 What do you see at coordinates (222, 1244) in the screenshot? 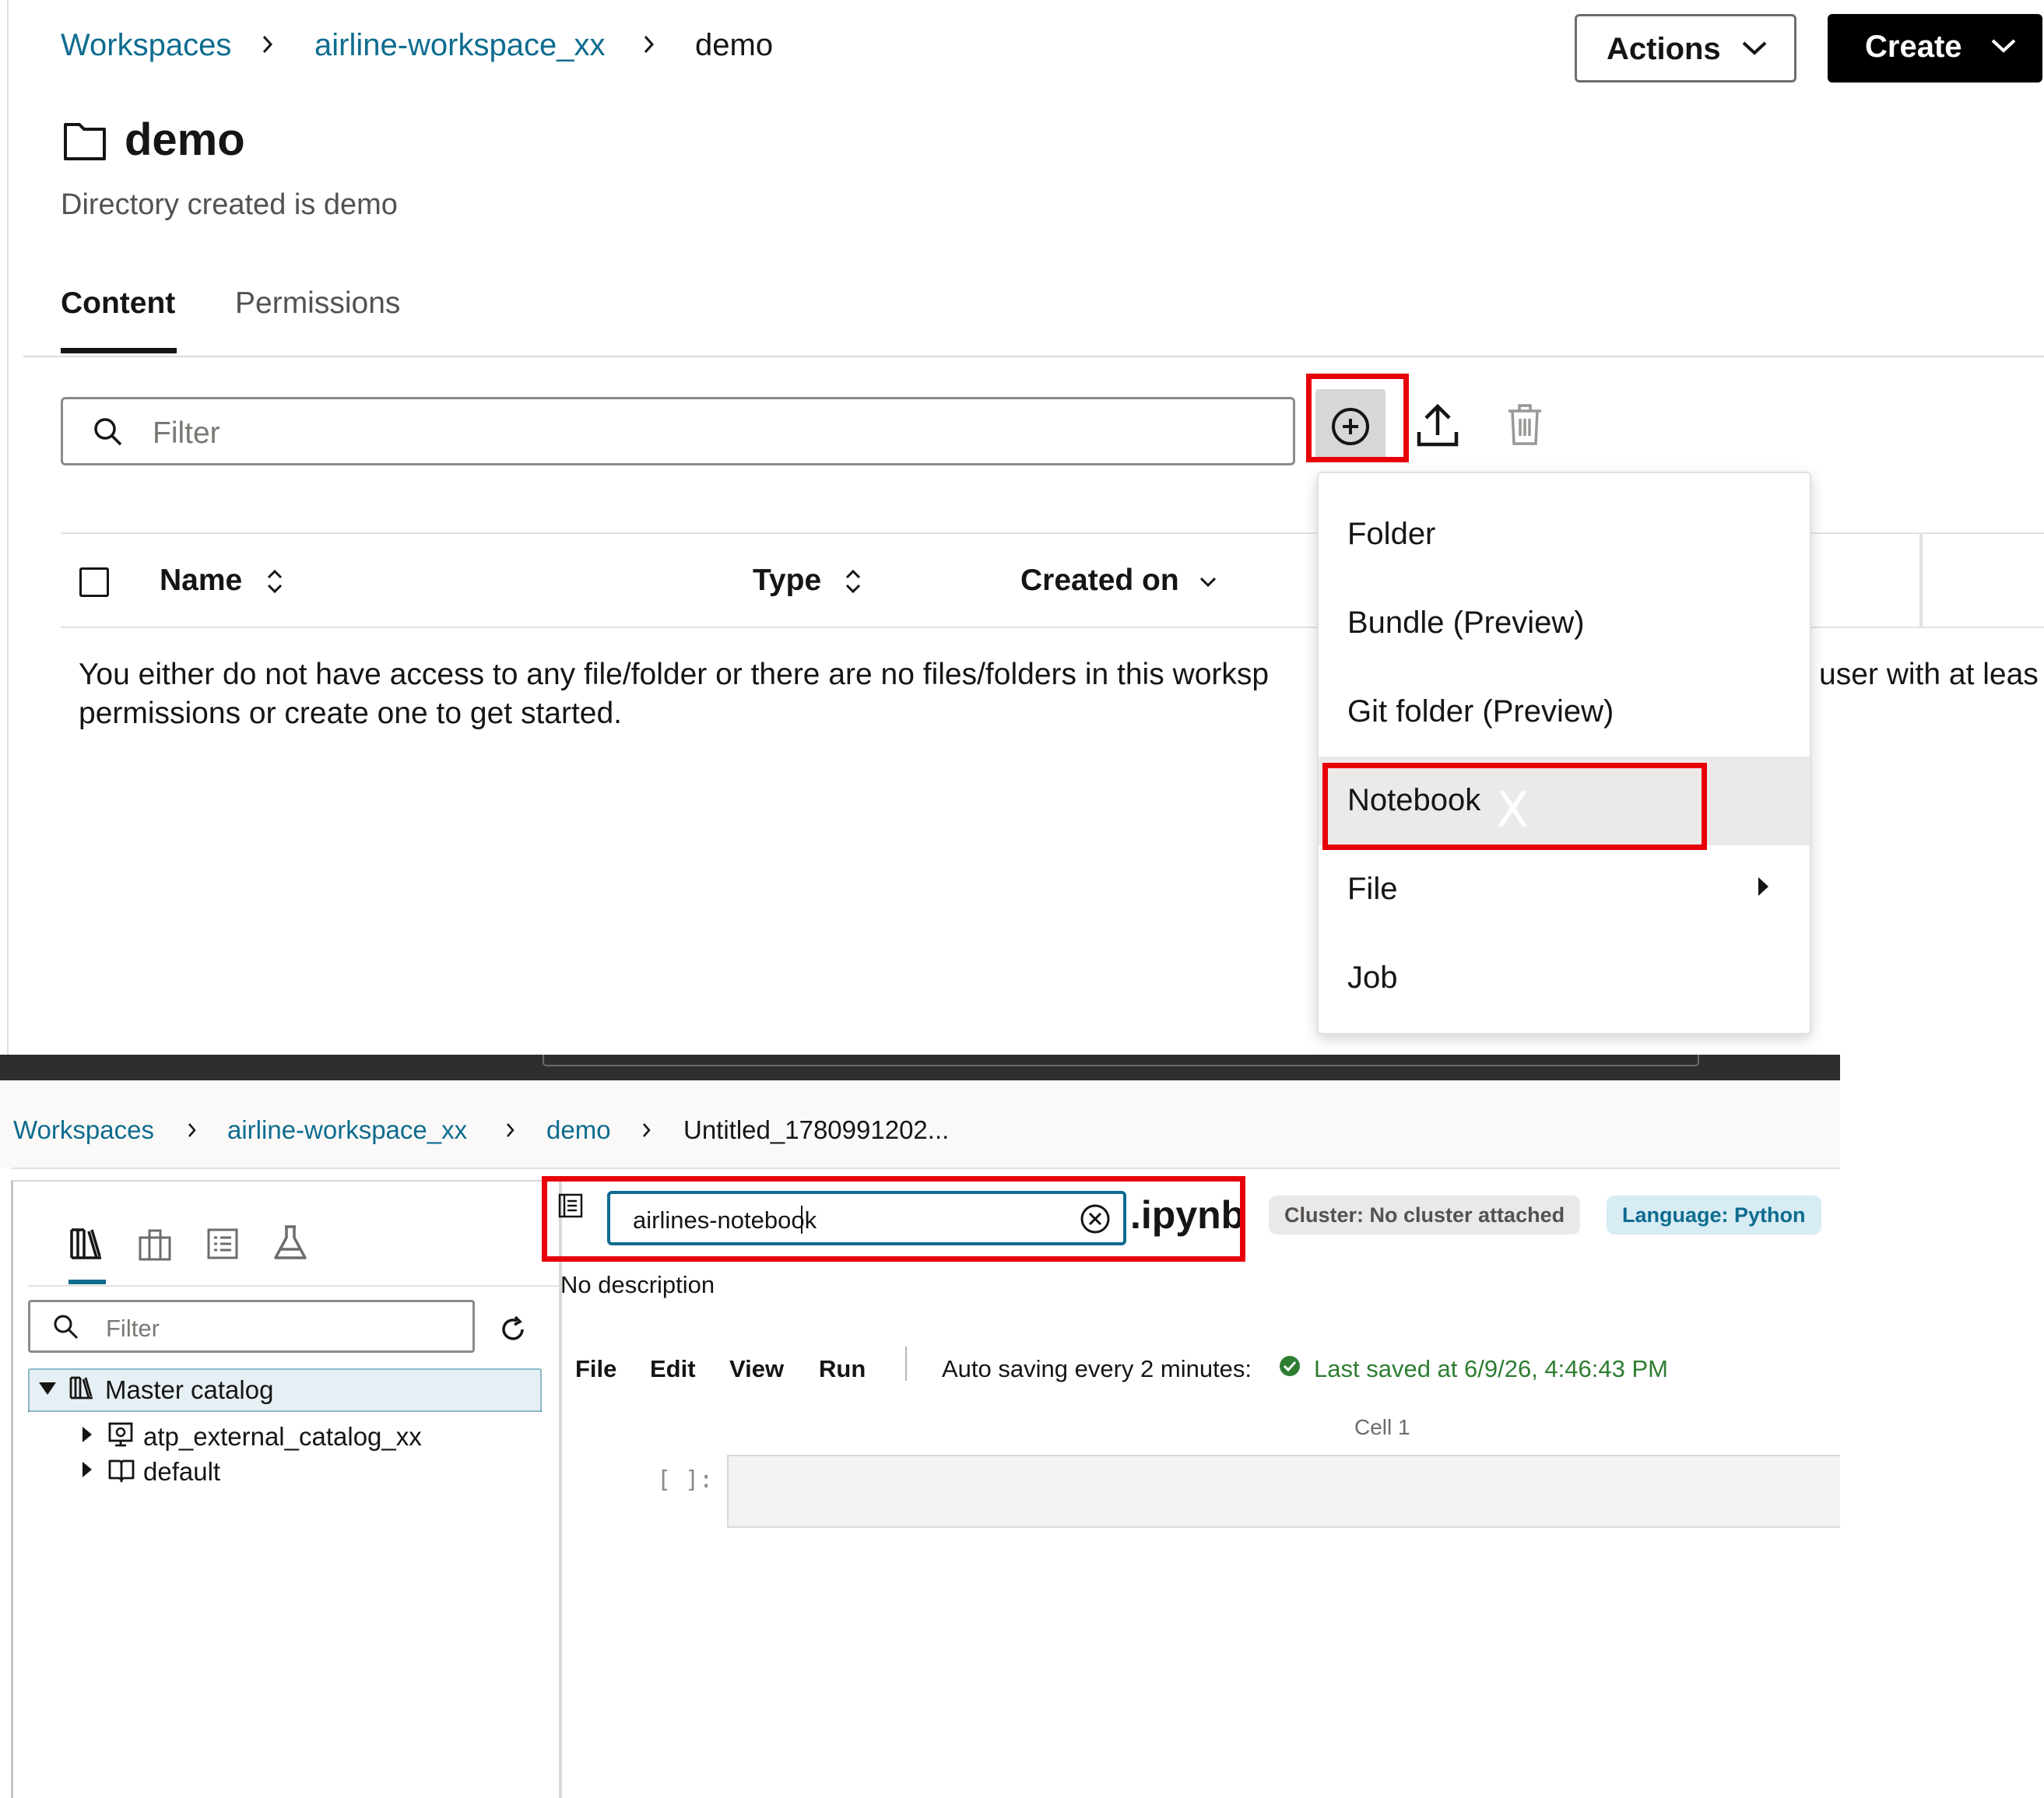
I see `list-icon` at bounding box center [222, 1244].